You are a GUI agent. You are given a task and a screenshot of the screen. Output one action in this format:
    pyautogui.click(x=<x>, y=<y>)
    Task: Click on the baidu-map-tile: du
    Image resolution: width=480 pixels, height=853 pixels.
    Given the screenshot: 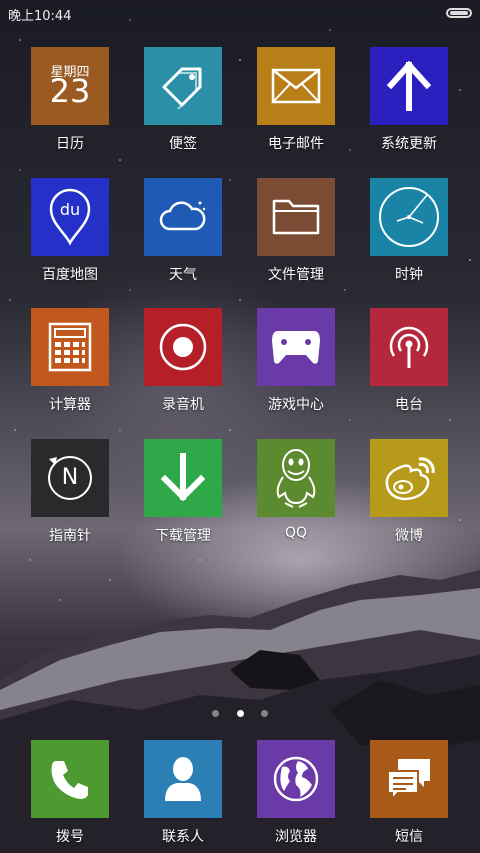 What is the action you would take?
    pyautogui.click(x=70, y=217)
    